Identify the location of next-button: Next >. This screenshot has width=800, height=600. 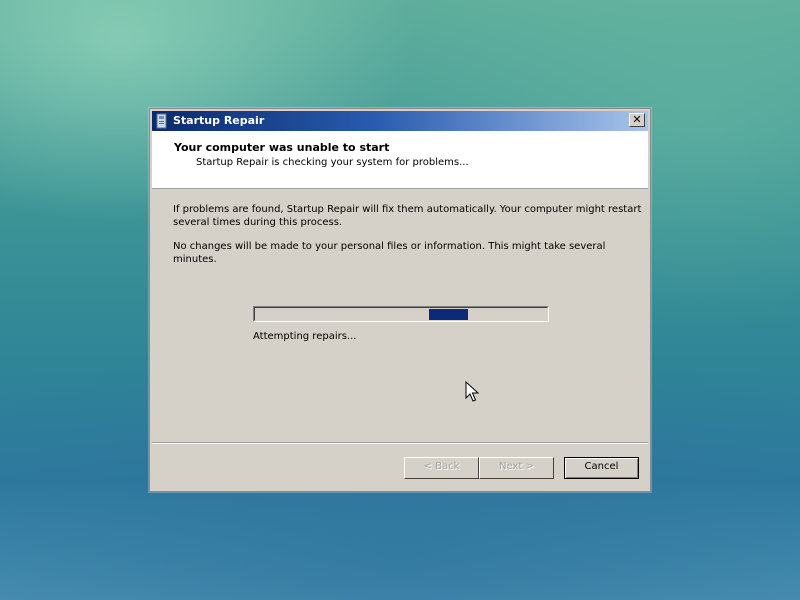
(516, 468).